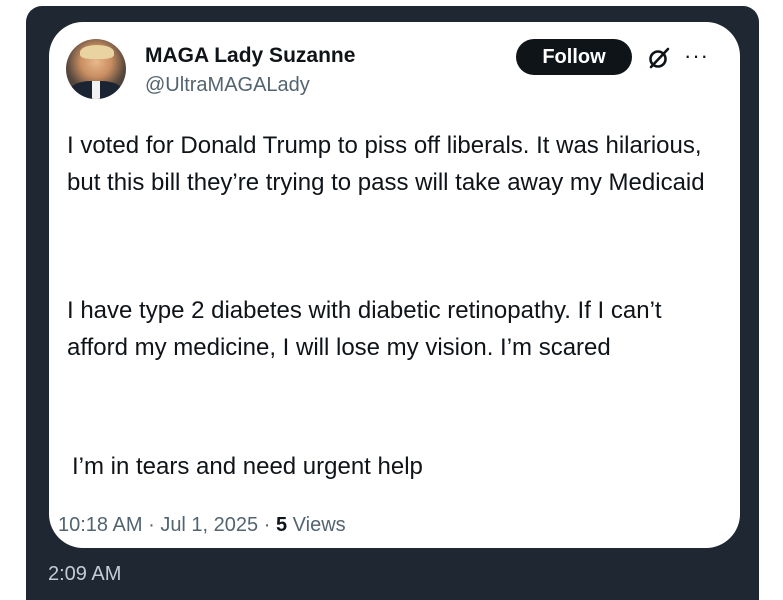 Image resolution: width=783 pixels, height=600 pixels. I want to click on views-label: Views, so click(319, 525).